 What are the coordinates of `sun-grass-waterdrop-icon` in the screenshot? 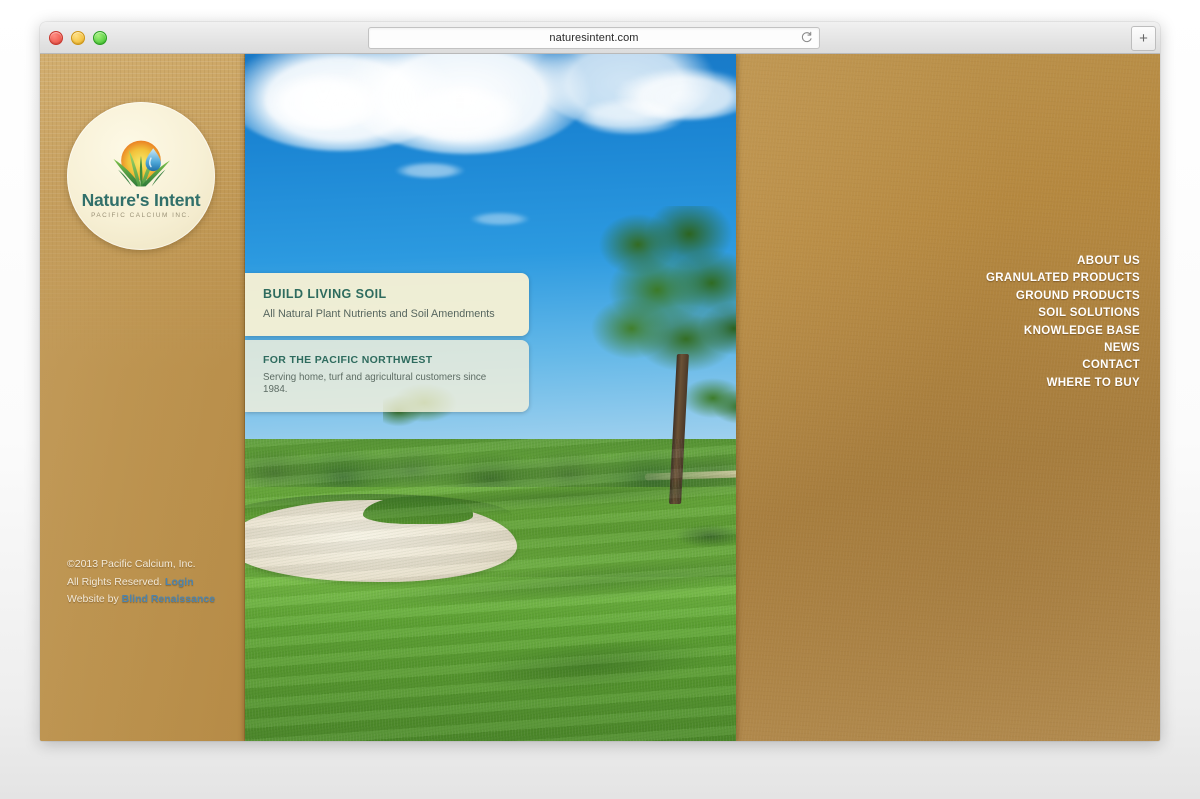 It's located at (141, 163).